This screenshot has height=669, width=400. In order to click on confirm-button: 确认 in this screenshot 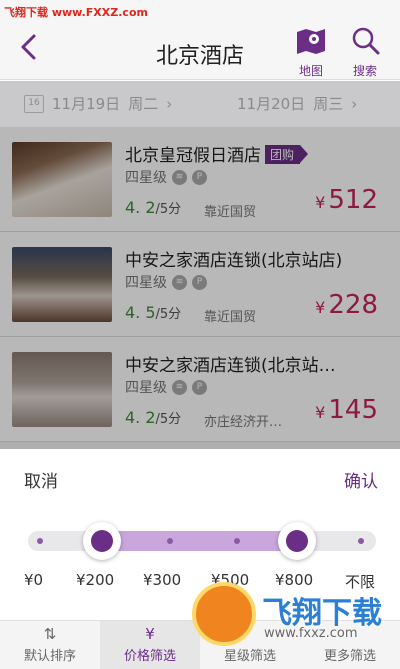, I will do `click(361, 479)`.